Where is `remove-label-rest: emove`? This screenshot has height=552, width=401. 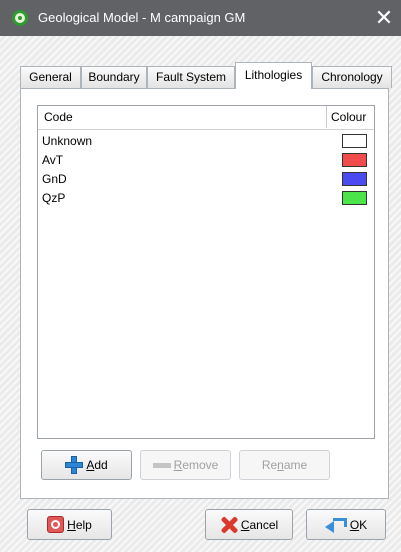
remove-label-rest: emove is located at coordinates (200, 465).